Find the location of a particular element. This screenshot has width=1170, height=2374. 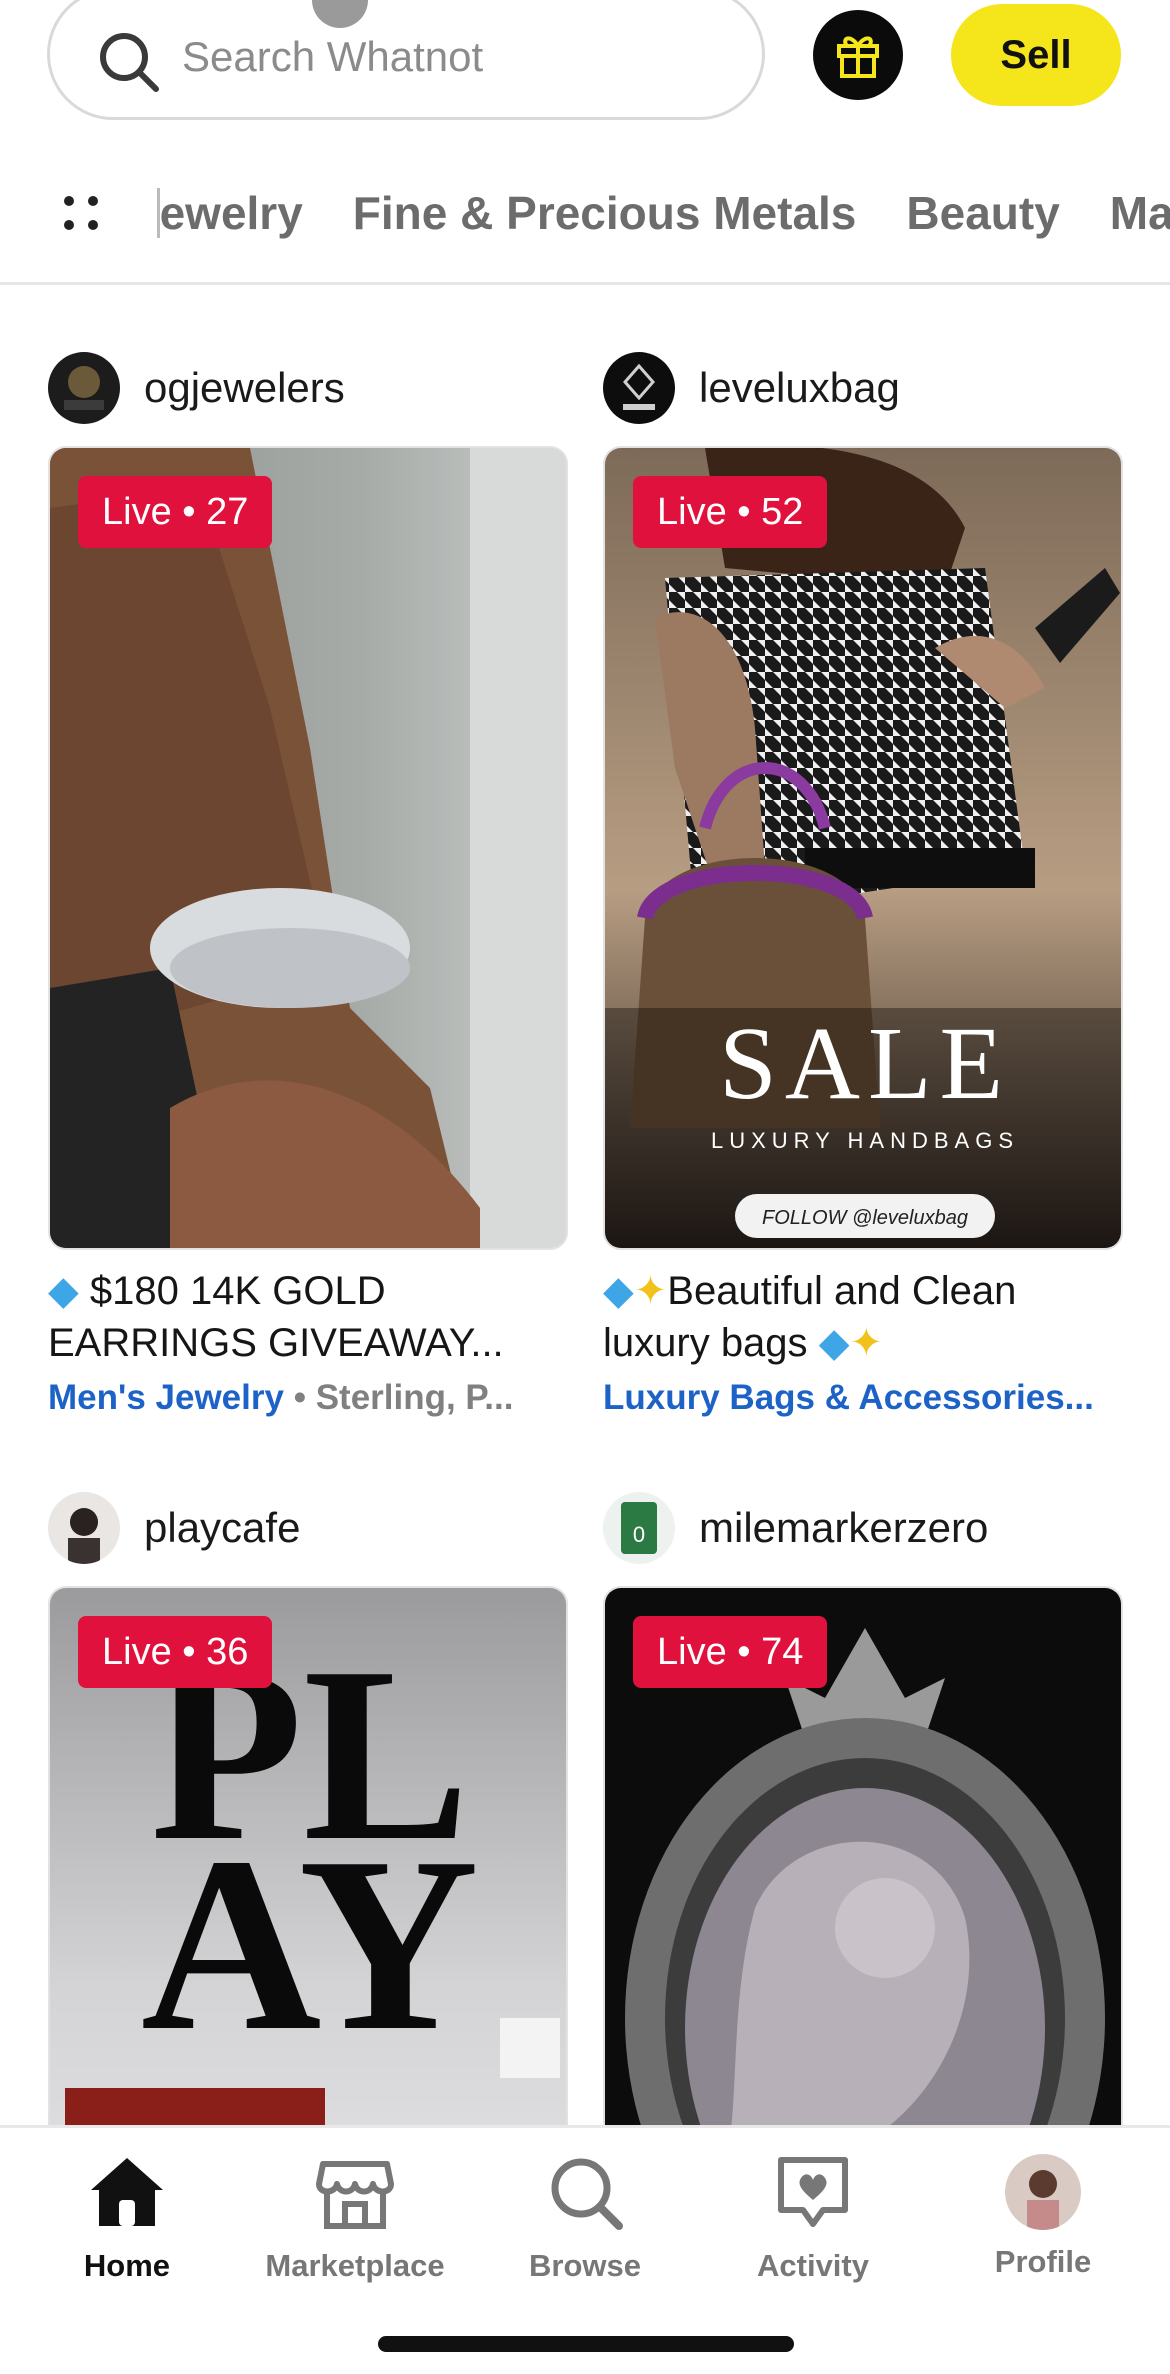

marketplace-icon is located at coordinates (355, 2195).